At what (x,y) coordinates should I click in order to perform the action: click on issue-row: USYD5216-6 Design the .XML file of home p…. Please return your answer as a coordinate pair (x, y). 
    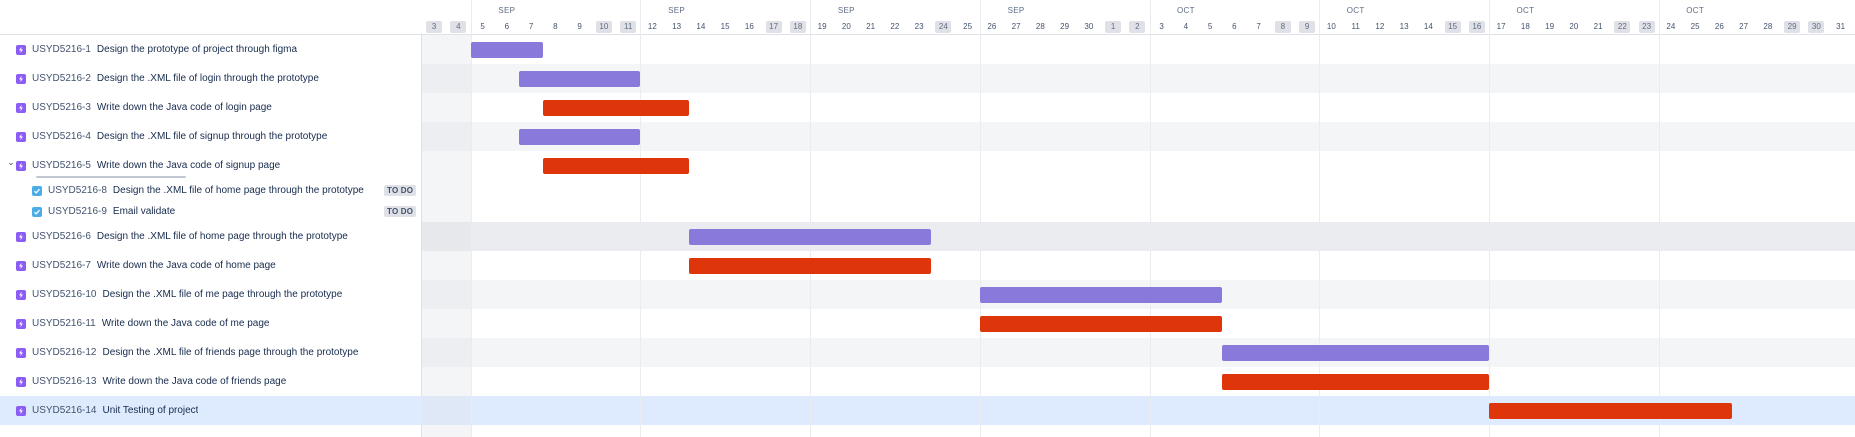
    Looking at the image, I should click on (211, 236).